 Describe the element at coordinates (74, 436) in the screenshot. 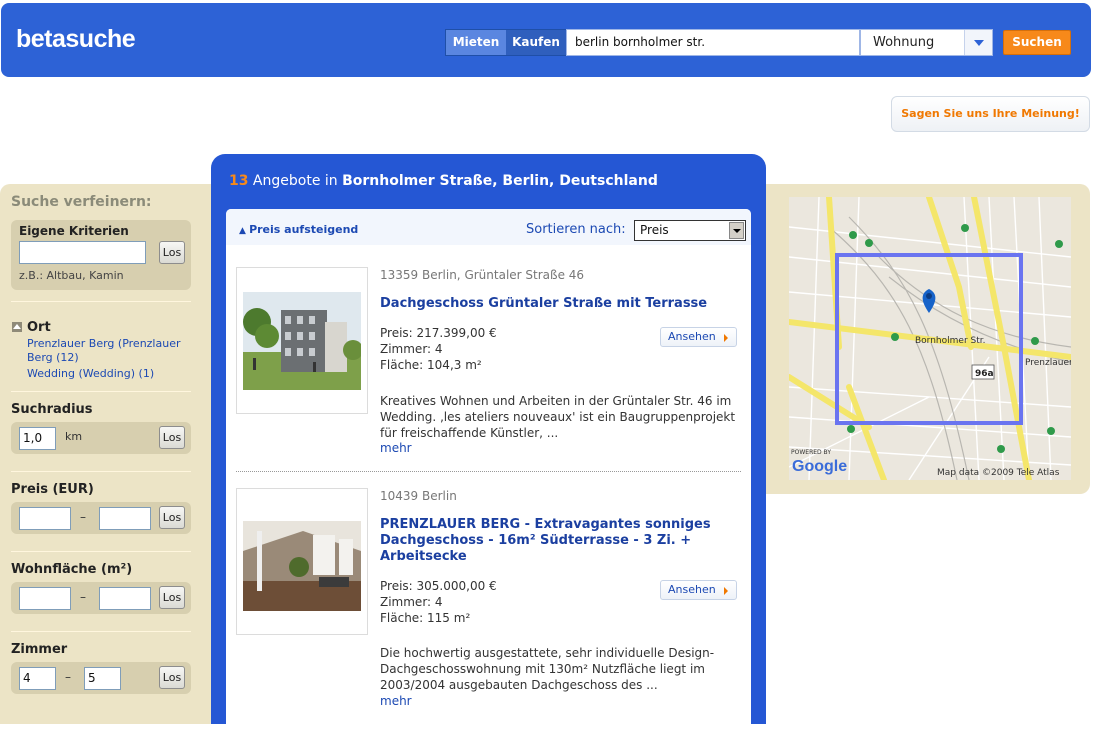

I see `radius-unit: km` at that location.